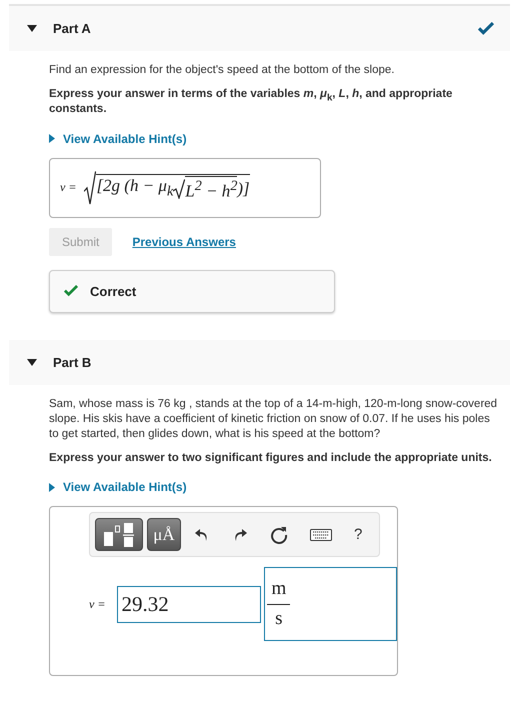 The width and height of the screenshot is (526, 701). Describe the element at coordinates (222, 70) in the screenshot. I see `question-text: Find an expression for the object's speed at the bottom of the slope.` at that location.